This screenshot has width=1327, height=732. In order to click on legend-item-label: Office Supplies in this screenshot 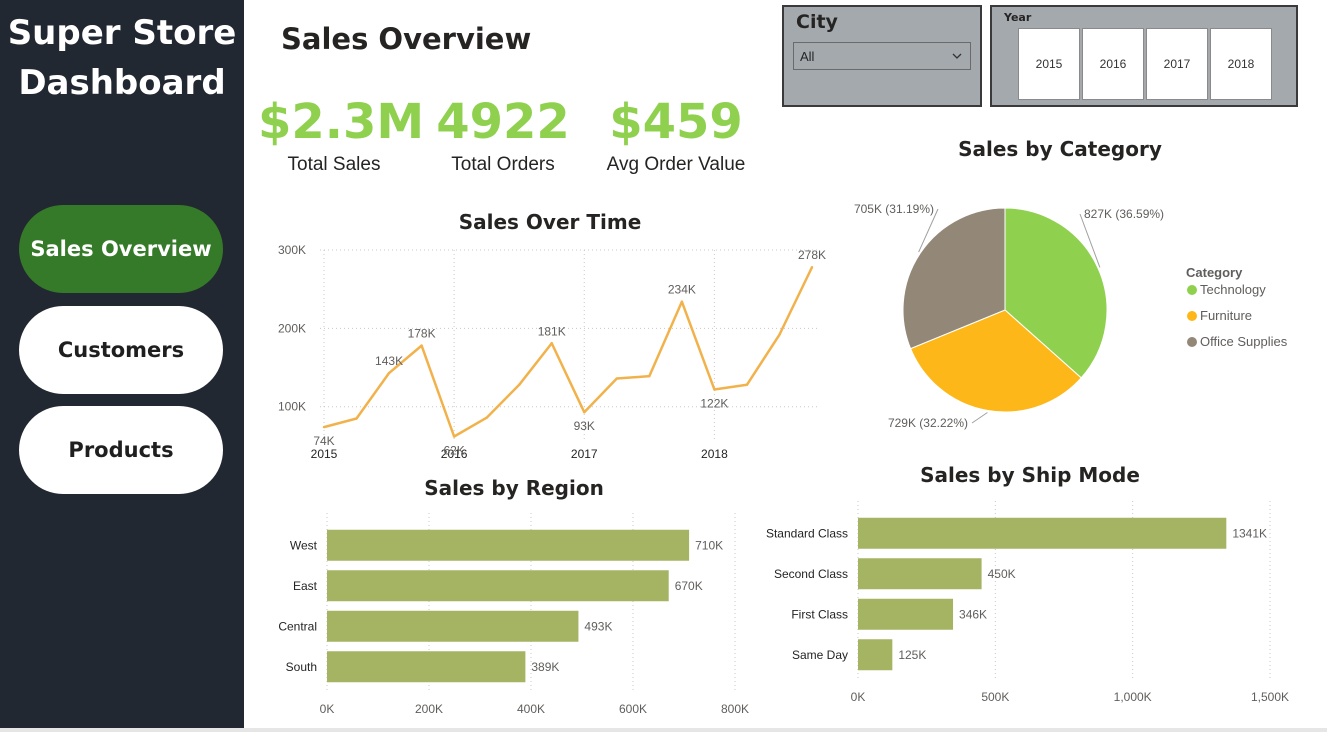, I will do `click(1244, 341)`.